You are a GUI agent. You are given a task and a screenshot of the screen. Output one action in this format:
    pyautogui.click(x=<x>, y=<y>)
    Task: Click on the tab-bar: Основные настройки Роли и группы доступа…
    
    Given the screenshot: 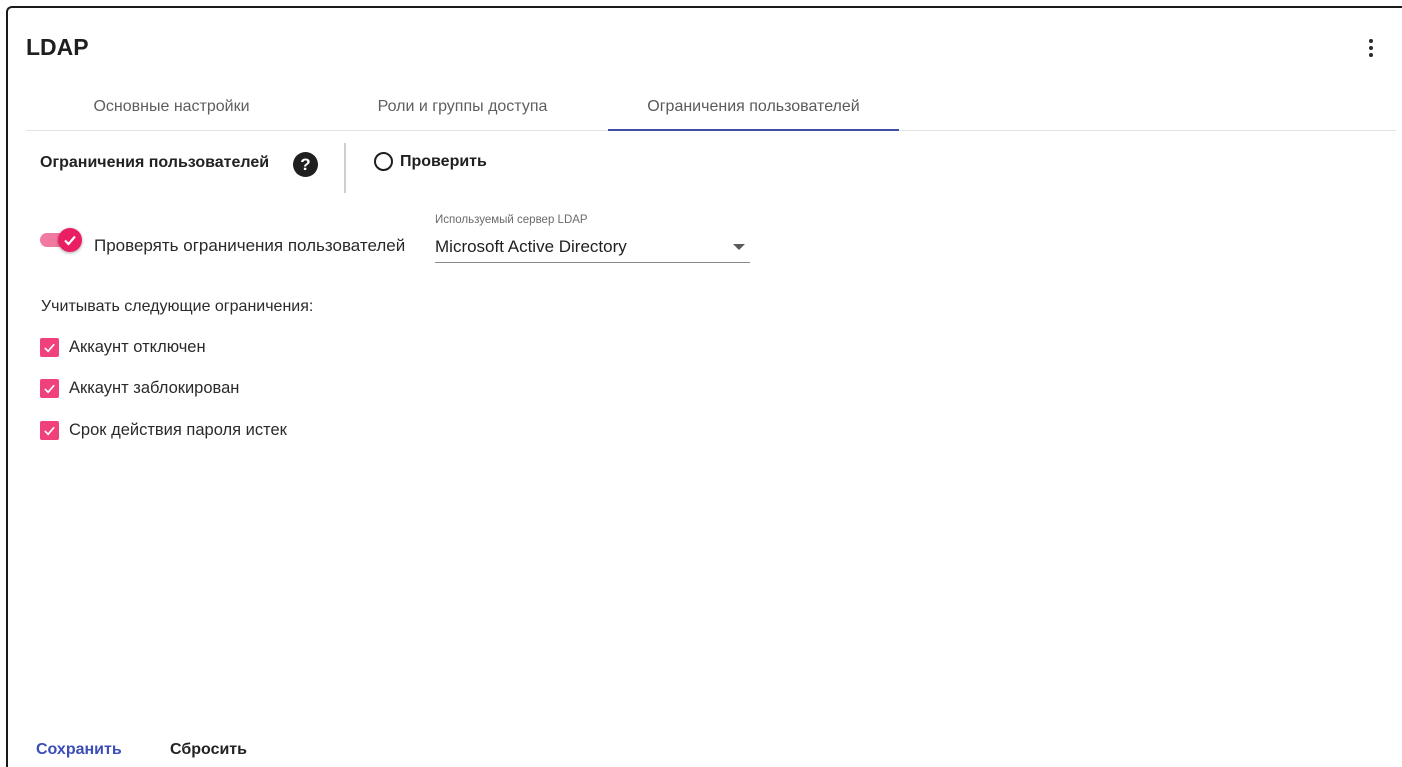 What is the action you would take?
    pyautogui.click(x=711, y=107)
    